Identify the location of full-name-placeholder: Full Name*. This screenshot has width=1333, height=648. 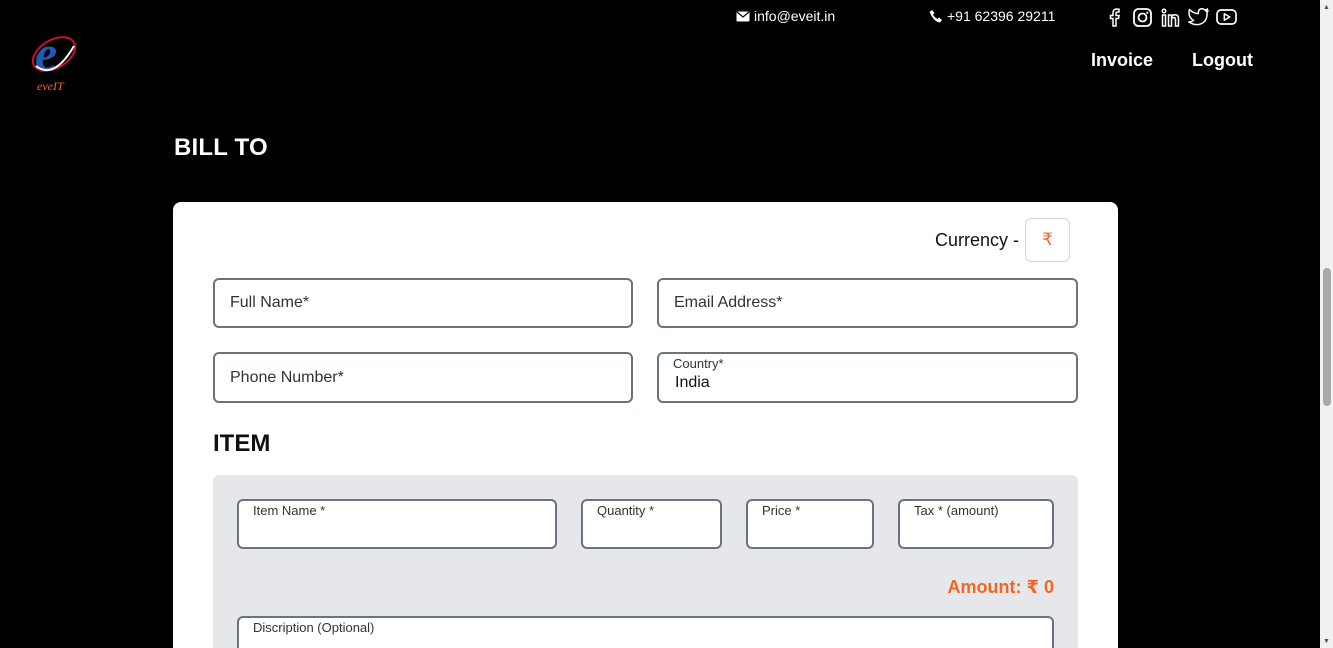
(270, 302).